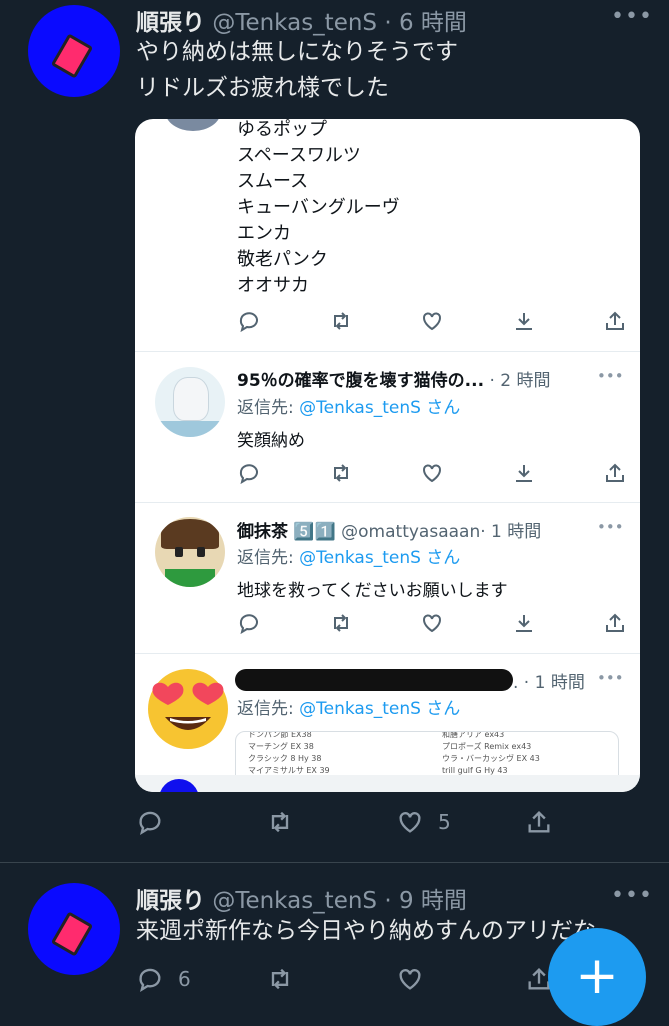 This screenshot has width=669, height=1026. Describe the element at coordinates (349, 709) in the screenshot. I see `reply-to-3: 返信先: @Tenkas_tenS さん` at that location.